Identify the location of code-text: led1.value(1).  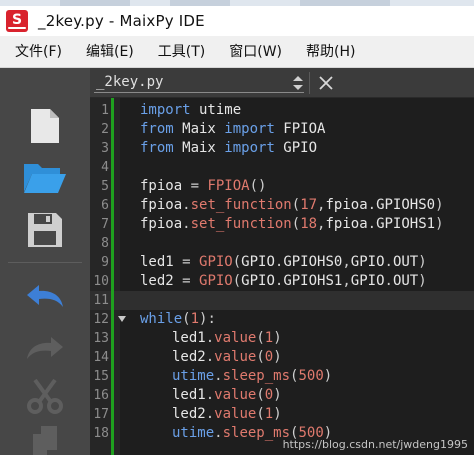
(227, 338).